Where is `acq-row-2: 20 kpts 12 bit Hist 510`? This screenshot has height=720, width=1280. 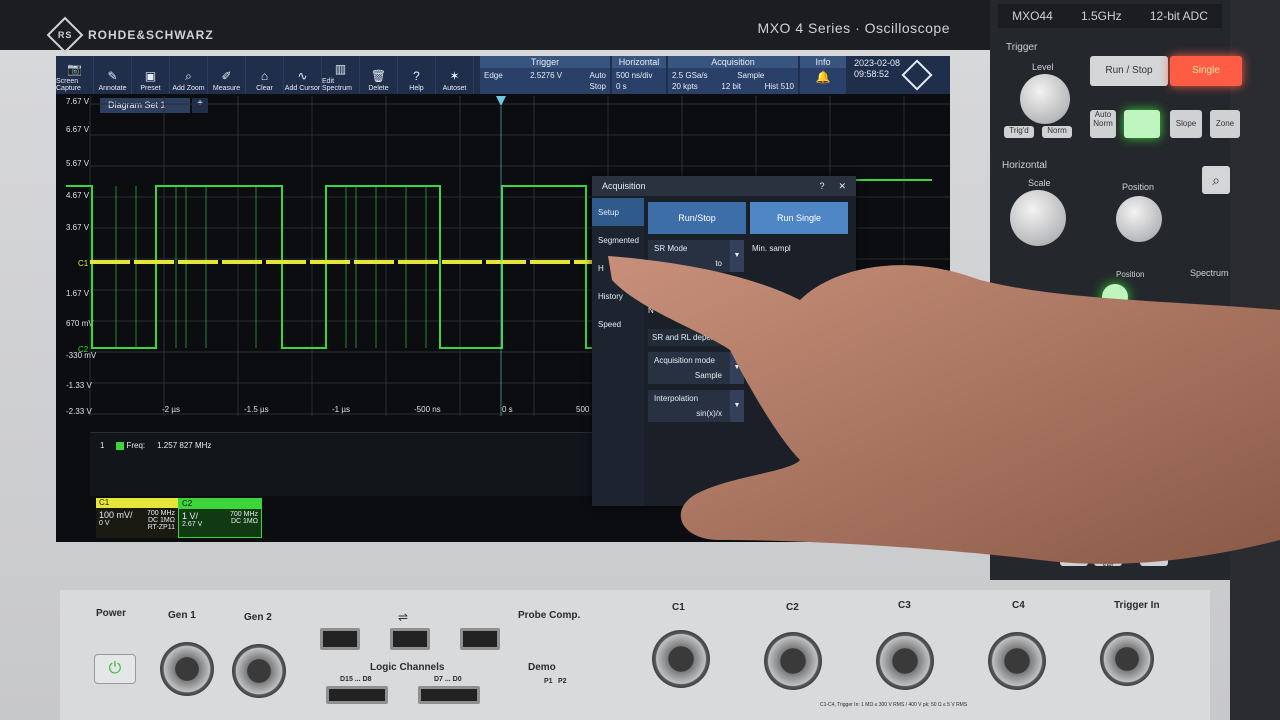 acq-row-2: 20 kpts 12 bit Hist 510 is located at coordinates (733, 86).